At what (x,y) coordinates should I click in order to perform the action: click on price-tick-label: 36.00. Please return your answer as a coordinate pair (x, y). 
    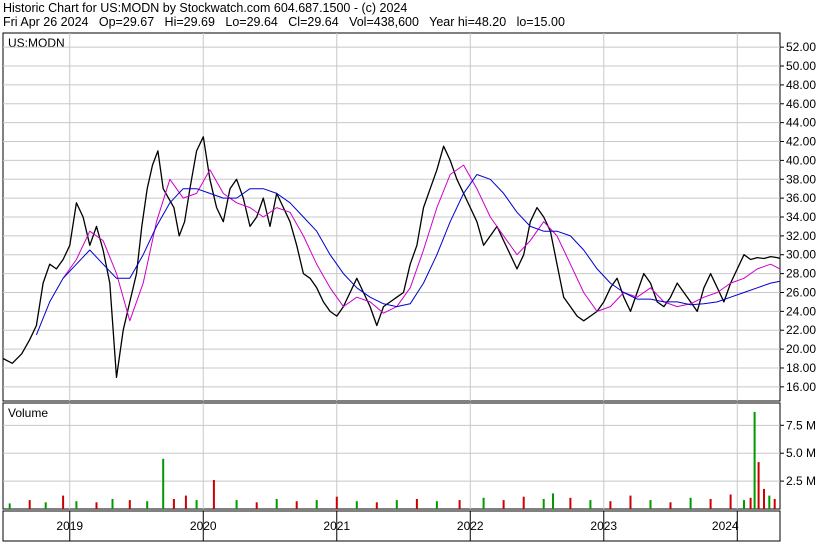
    Looking at the image, I should click on (801, 198).